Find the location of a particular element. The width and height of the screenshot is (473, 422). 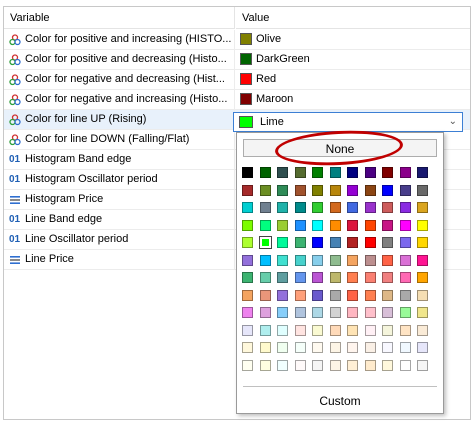

variable-cell: 01 Histogram Band edge is located at coordinates (119, 159).